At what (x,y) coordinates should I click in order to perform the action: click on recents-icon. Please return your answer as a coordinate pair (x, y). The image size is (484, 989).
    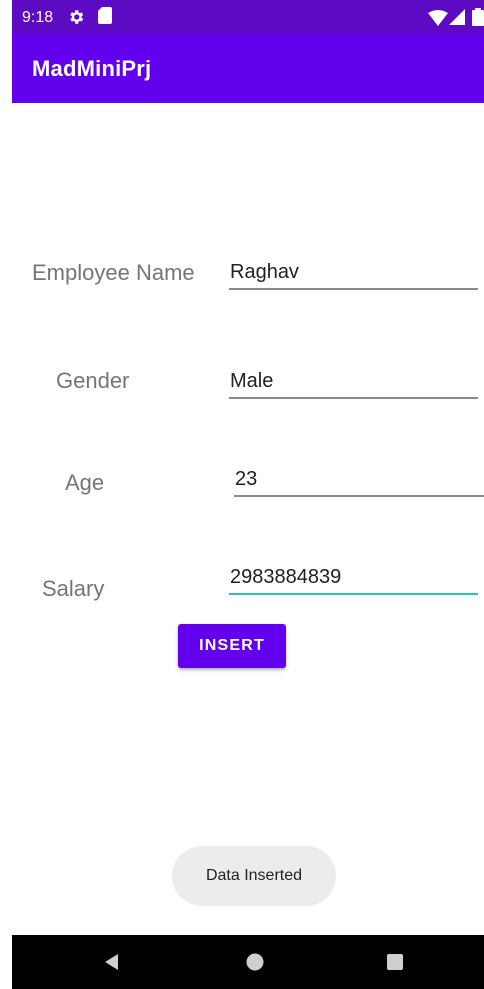
    Looking at the image, I should click on (395, 962).